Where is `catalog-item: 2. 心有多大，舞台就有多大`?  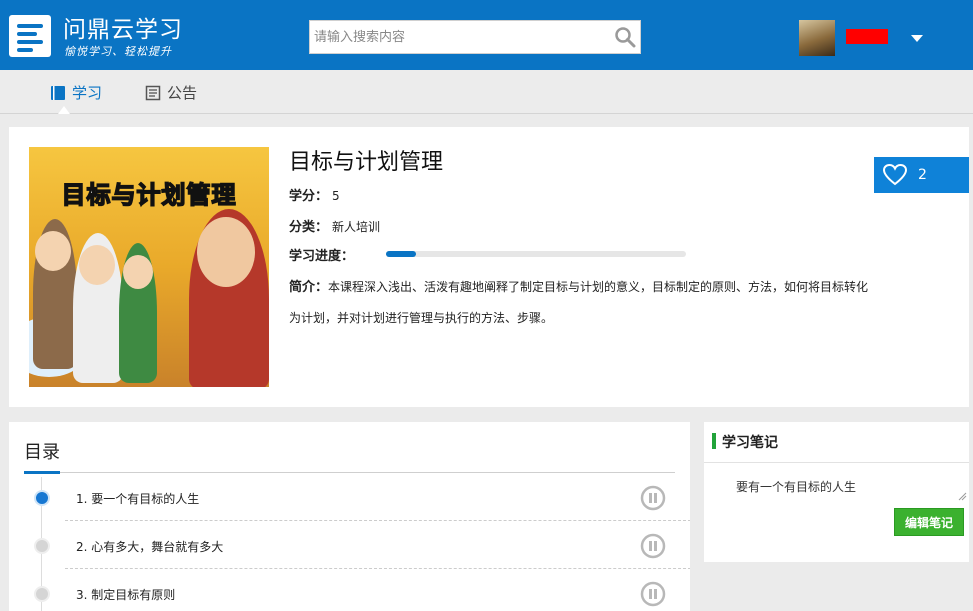
catalog-item: 2. 心有多大，舞台就有多大 is located at coordinates (349, 545).